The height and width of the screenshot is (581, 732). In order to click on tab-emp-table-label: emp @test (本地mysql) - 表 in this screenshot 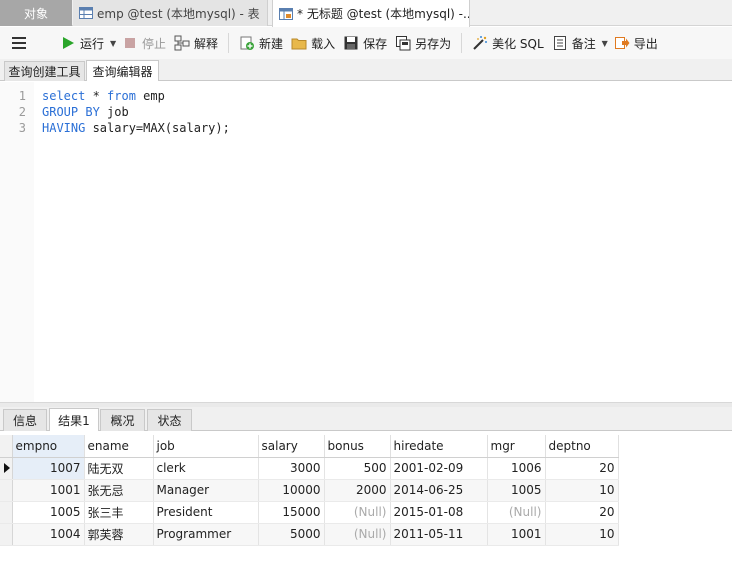, I will do `click(178, 13)`.